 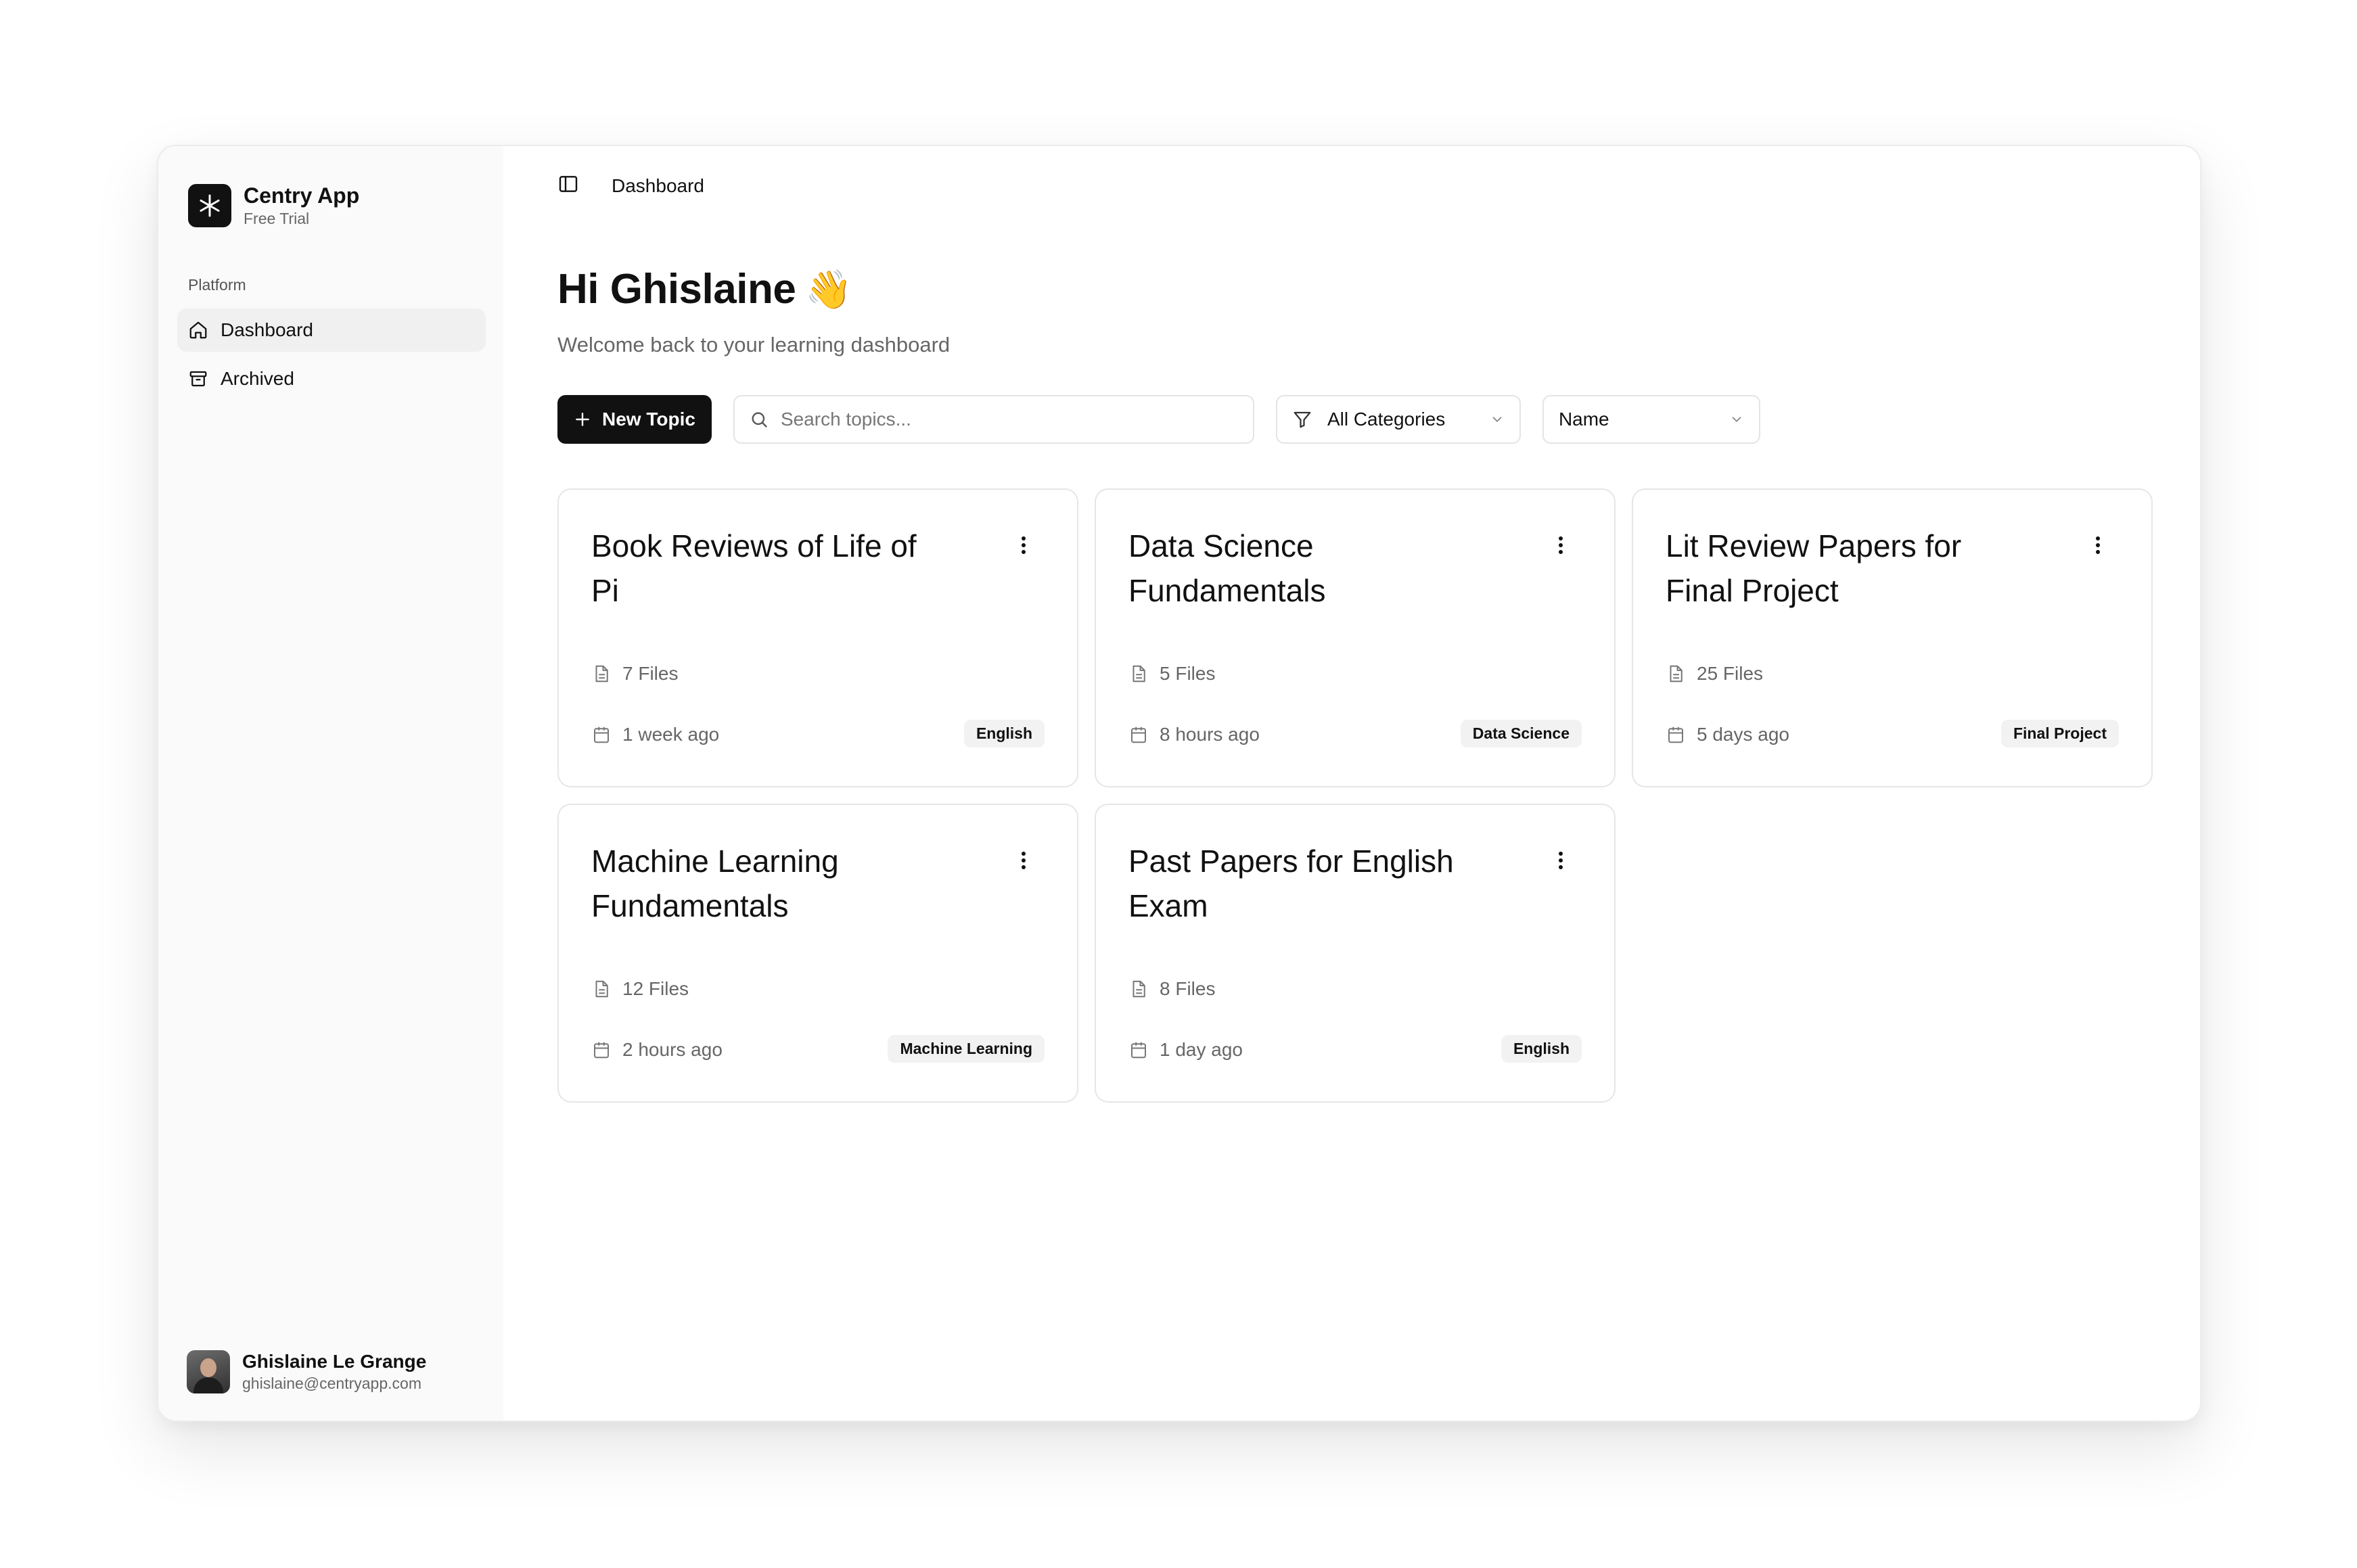 What do you see at coordinates (672, 1049) in the screenshot?
I see `updated-text: 2 hours ago` at bounding box center [672, 1049].